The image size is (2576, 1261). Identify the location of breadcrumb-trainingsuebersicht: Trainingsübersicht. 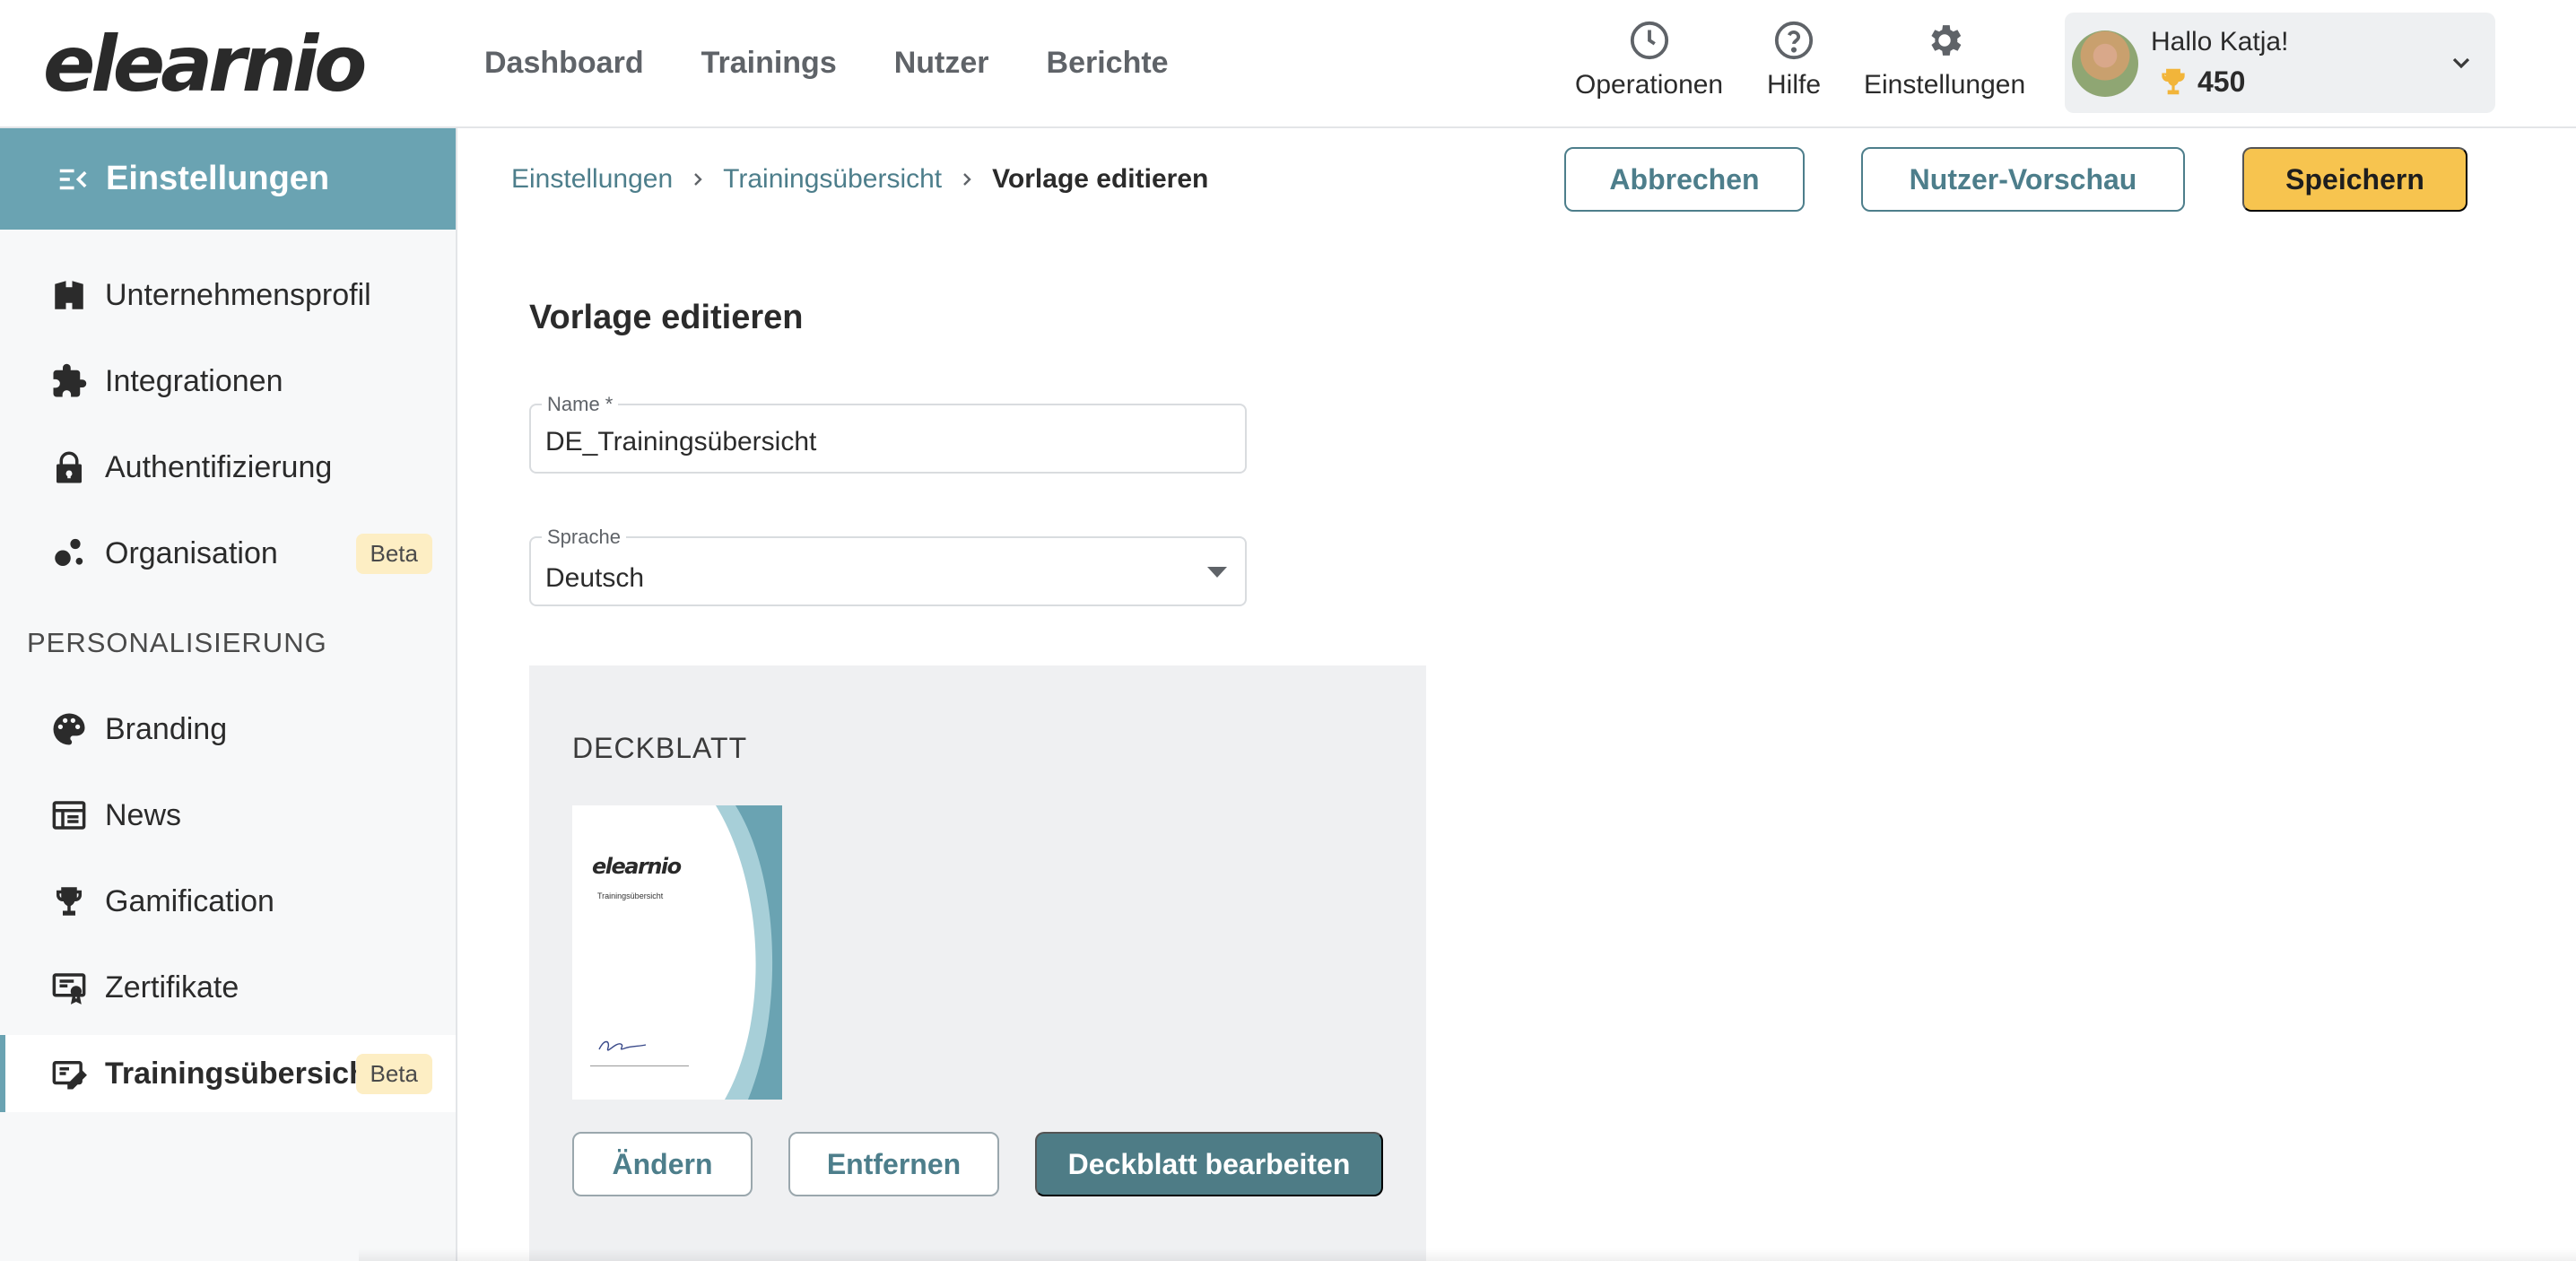
(832, 180).